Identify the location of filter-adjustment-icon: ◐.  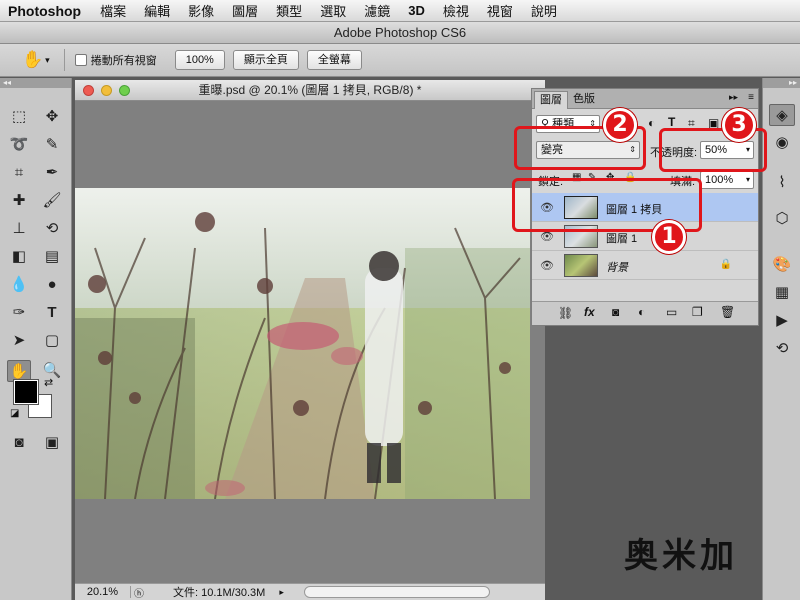
(651, 123).